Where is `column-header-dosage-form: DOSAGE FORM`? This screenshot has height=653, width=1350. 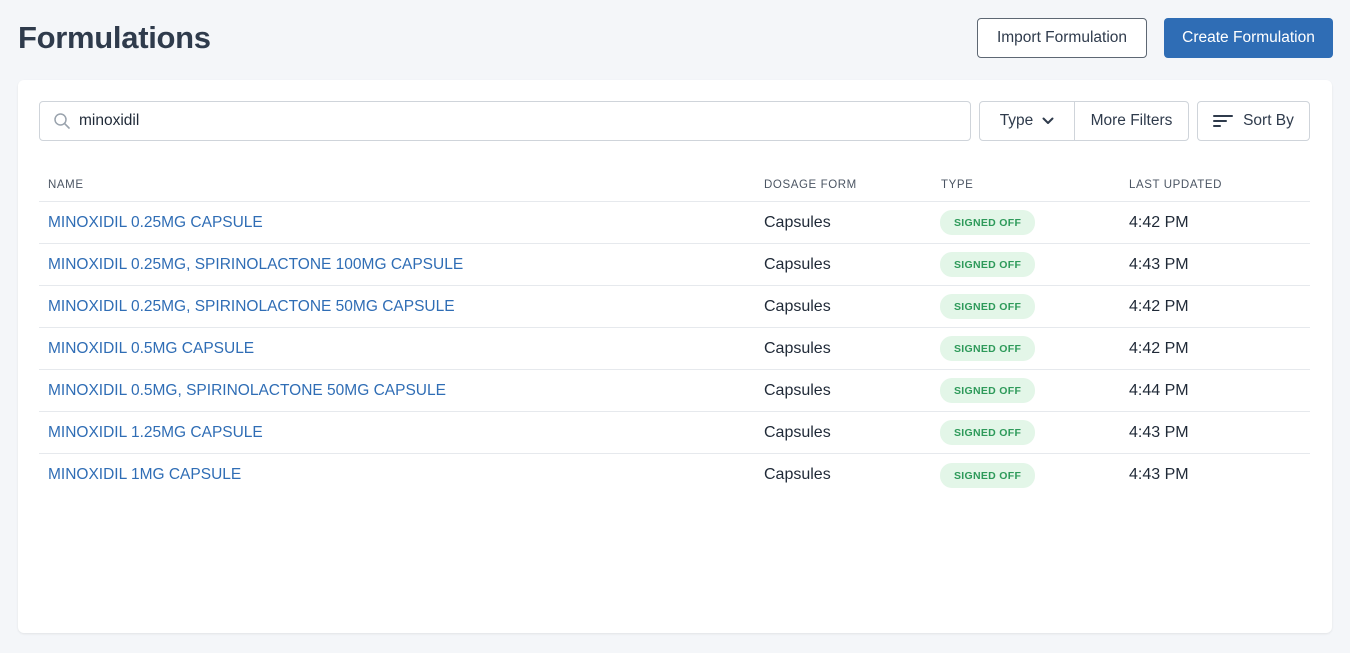
column-header-dosage-form: DOSAGE FORM is located at coordinates (852, 185).